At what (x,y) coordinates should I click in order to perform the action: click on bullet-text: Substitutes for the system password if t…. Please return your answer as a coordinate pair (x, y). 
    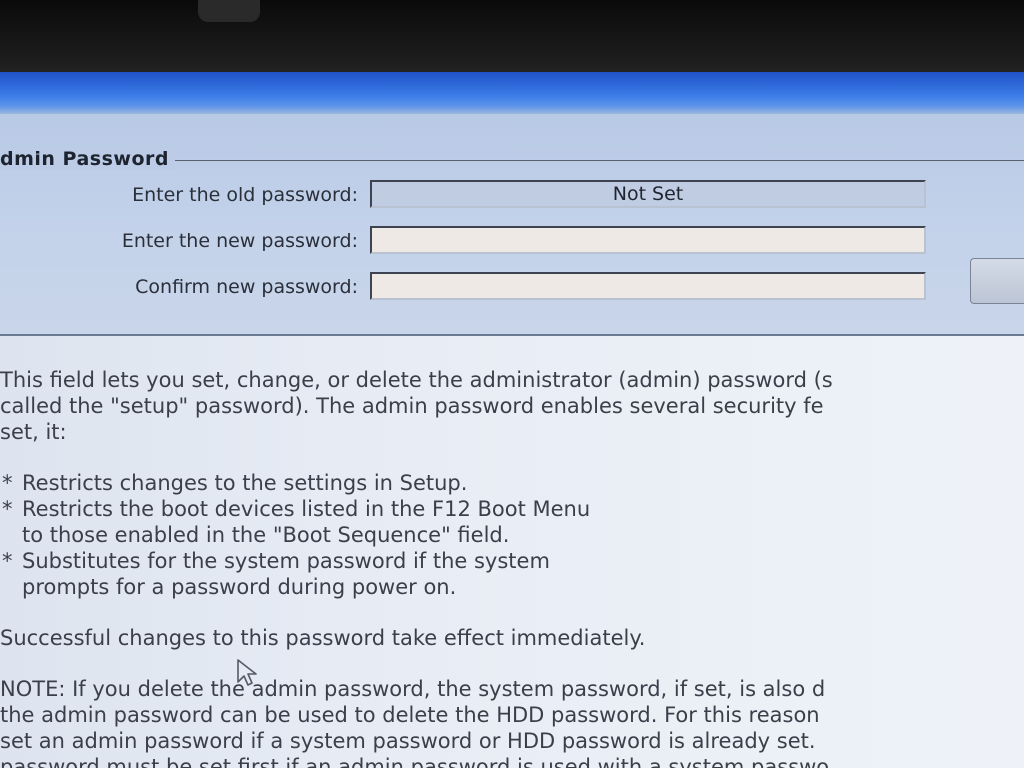
    Looking at the image, I should click on (286, 561).